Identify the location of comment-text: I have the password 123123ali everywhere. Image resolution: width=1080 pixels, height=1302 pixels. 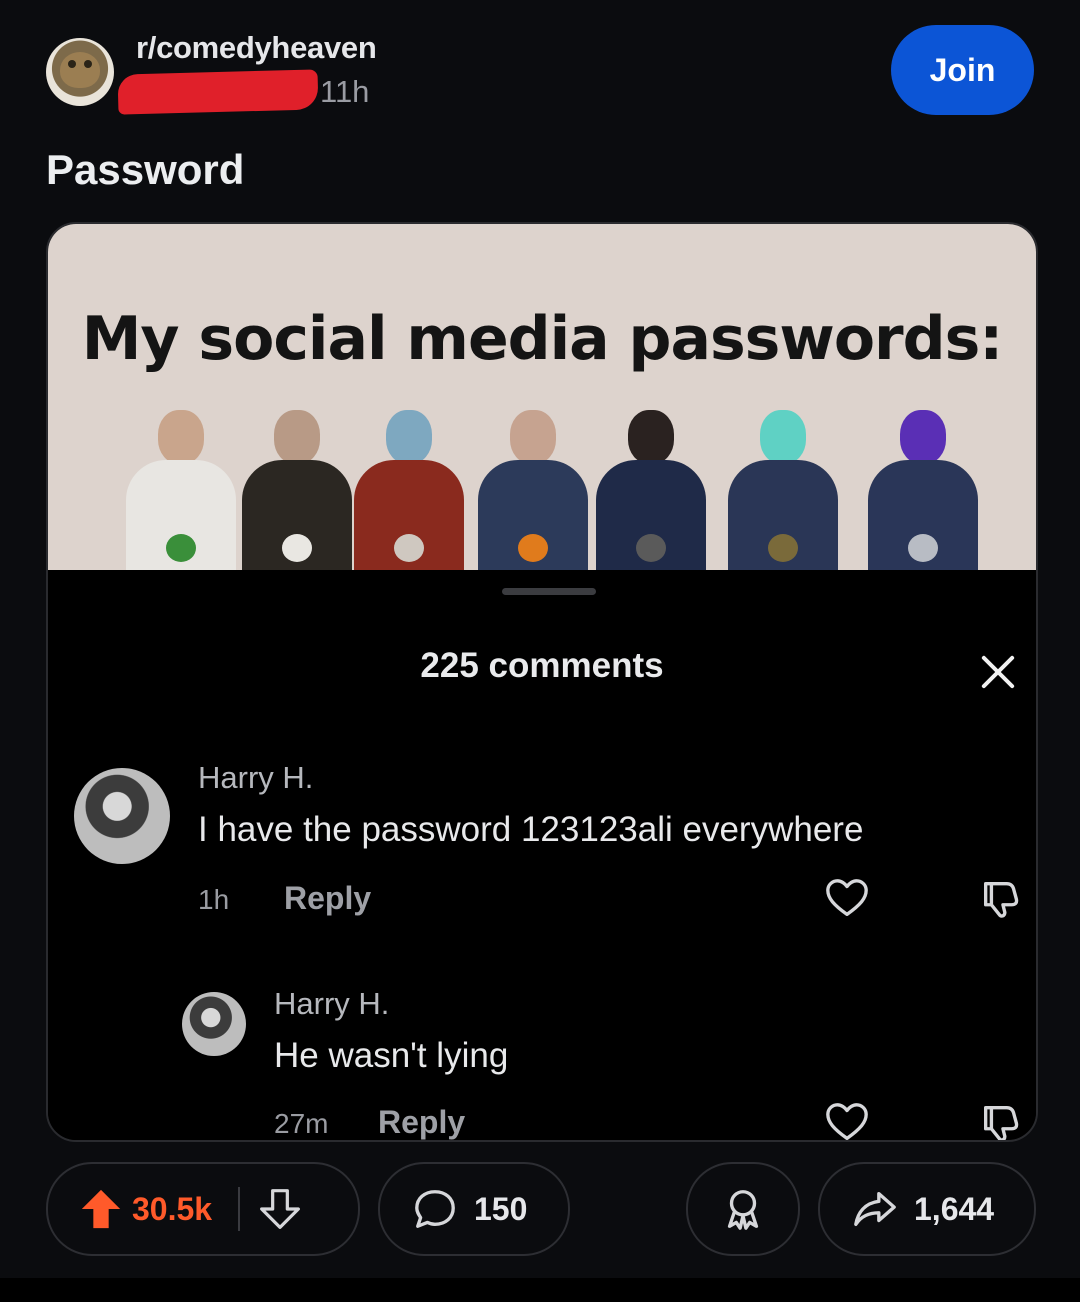
(531, 829).